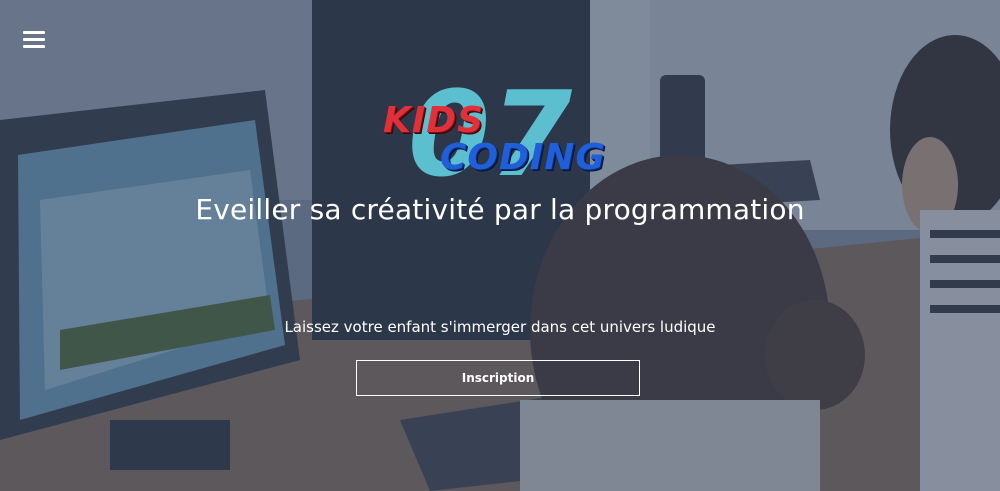 This screenshot has width=1000, height=491. I want to click on logo-word-coding: CODING, so click(523, 157).